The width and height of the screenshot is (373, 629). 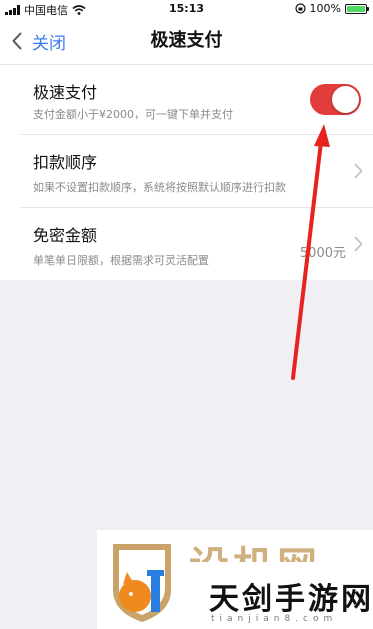 I want to click on status-right: 100%, so click(x=331, y=8).